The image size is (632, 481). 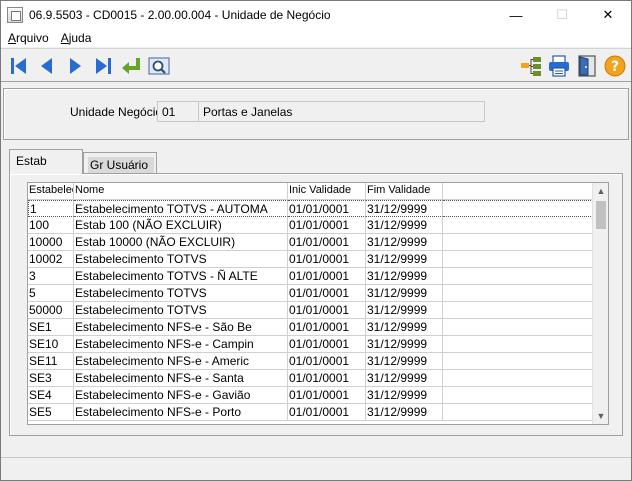 I want to click on next-record-button, so click(x=75, y=66).